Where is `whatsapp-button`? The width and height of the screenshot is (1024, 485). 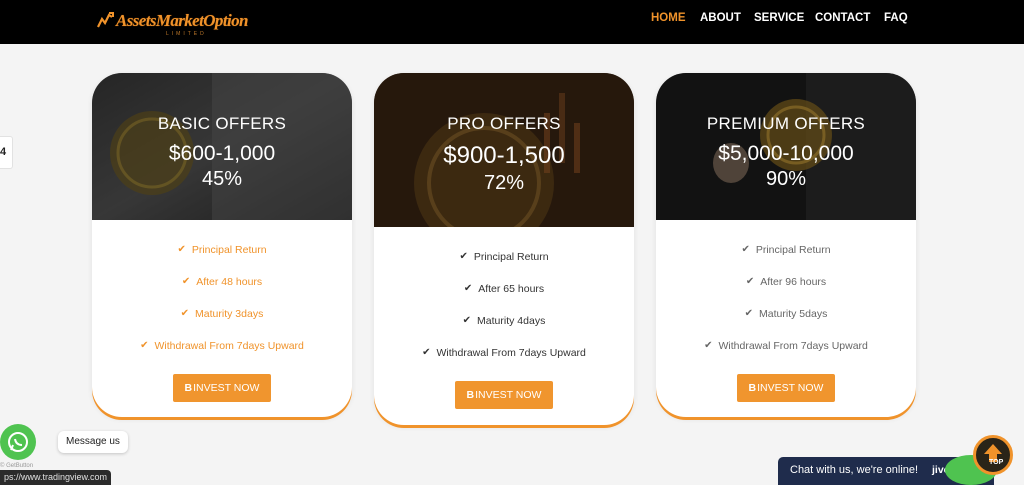 whatsapp-button is located at coordinates (18, 442).